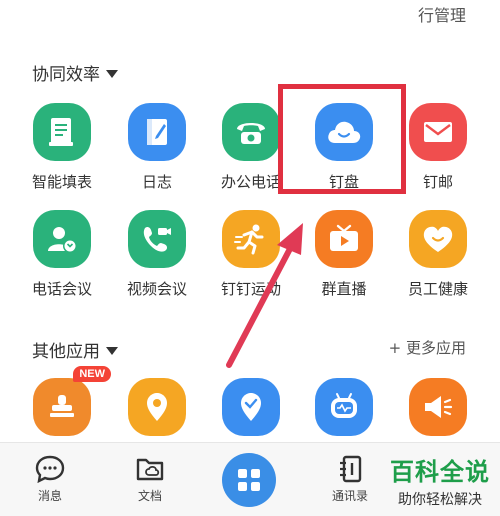 The image size is (500, 516). I want to click on tab-label: 文档, so click(149, 496).